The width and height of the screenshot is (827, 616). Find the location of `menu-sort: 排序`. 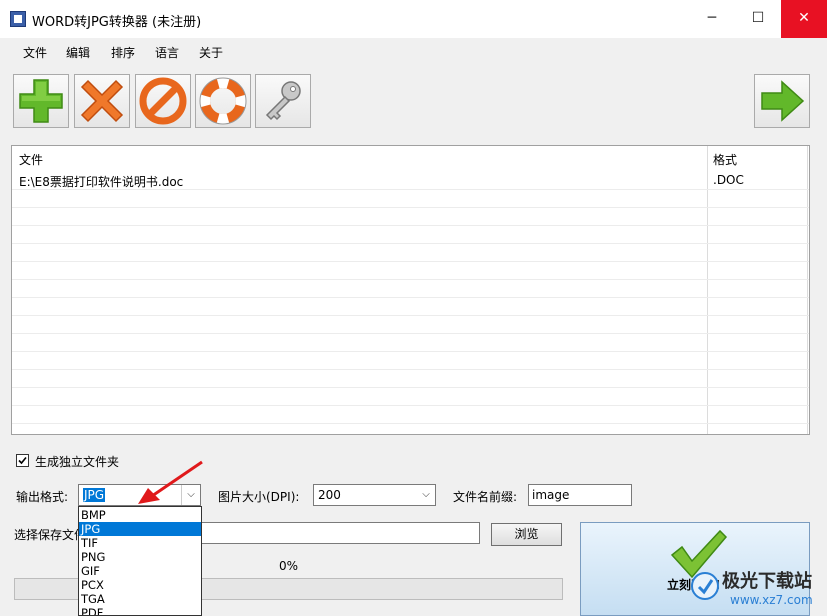

menu-sort: 排序 is located at coordinates (123, 52).